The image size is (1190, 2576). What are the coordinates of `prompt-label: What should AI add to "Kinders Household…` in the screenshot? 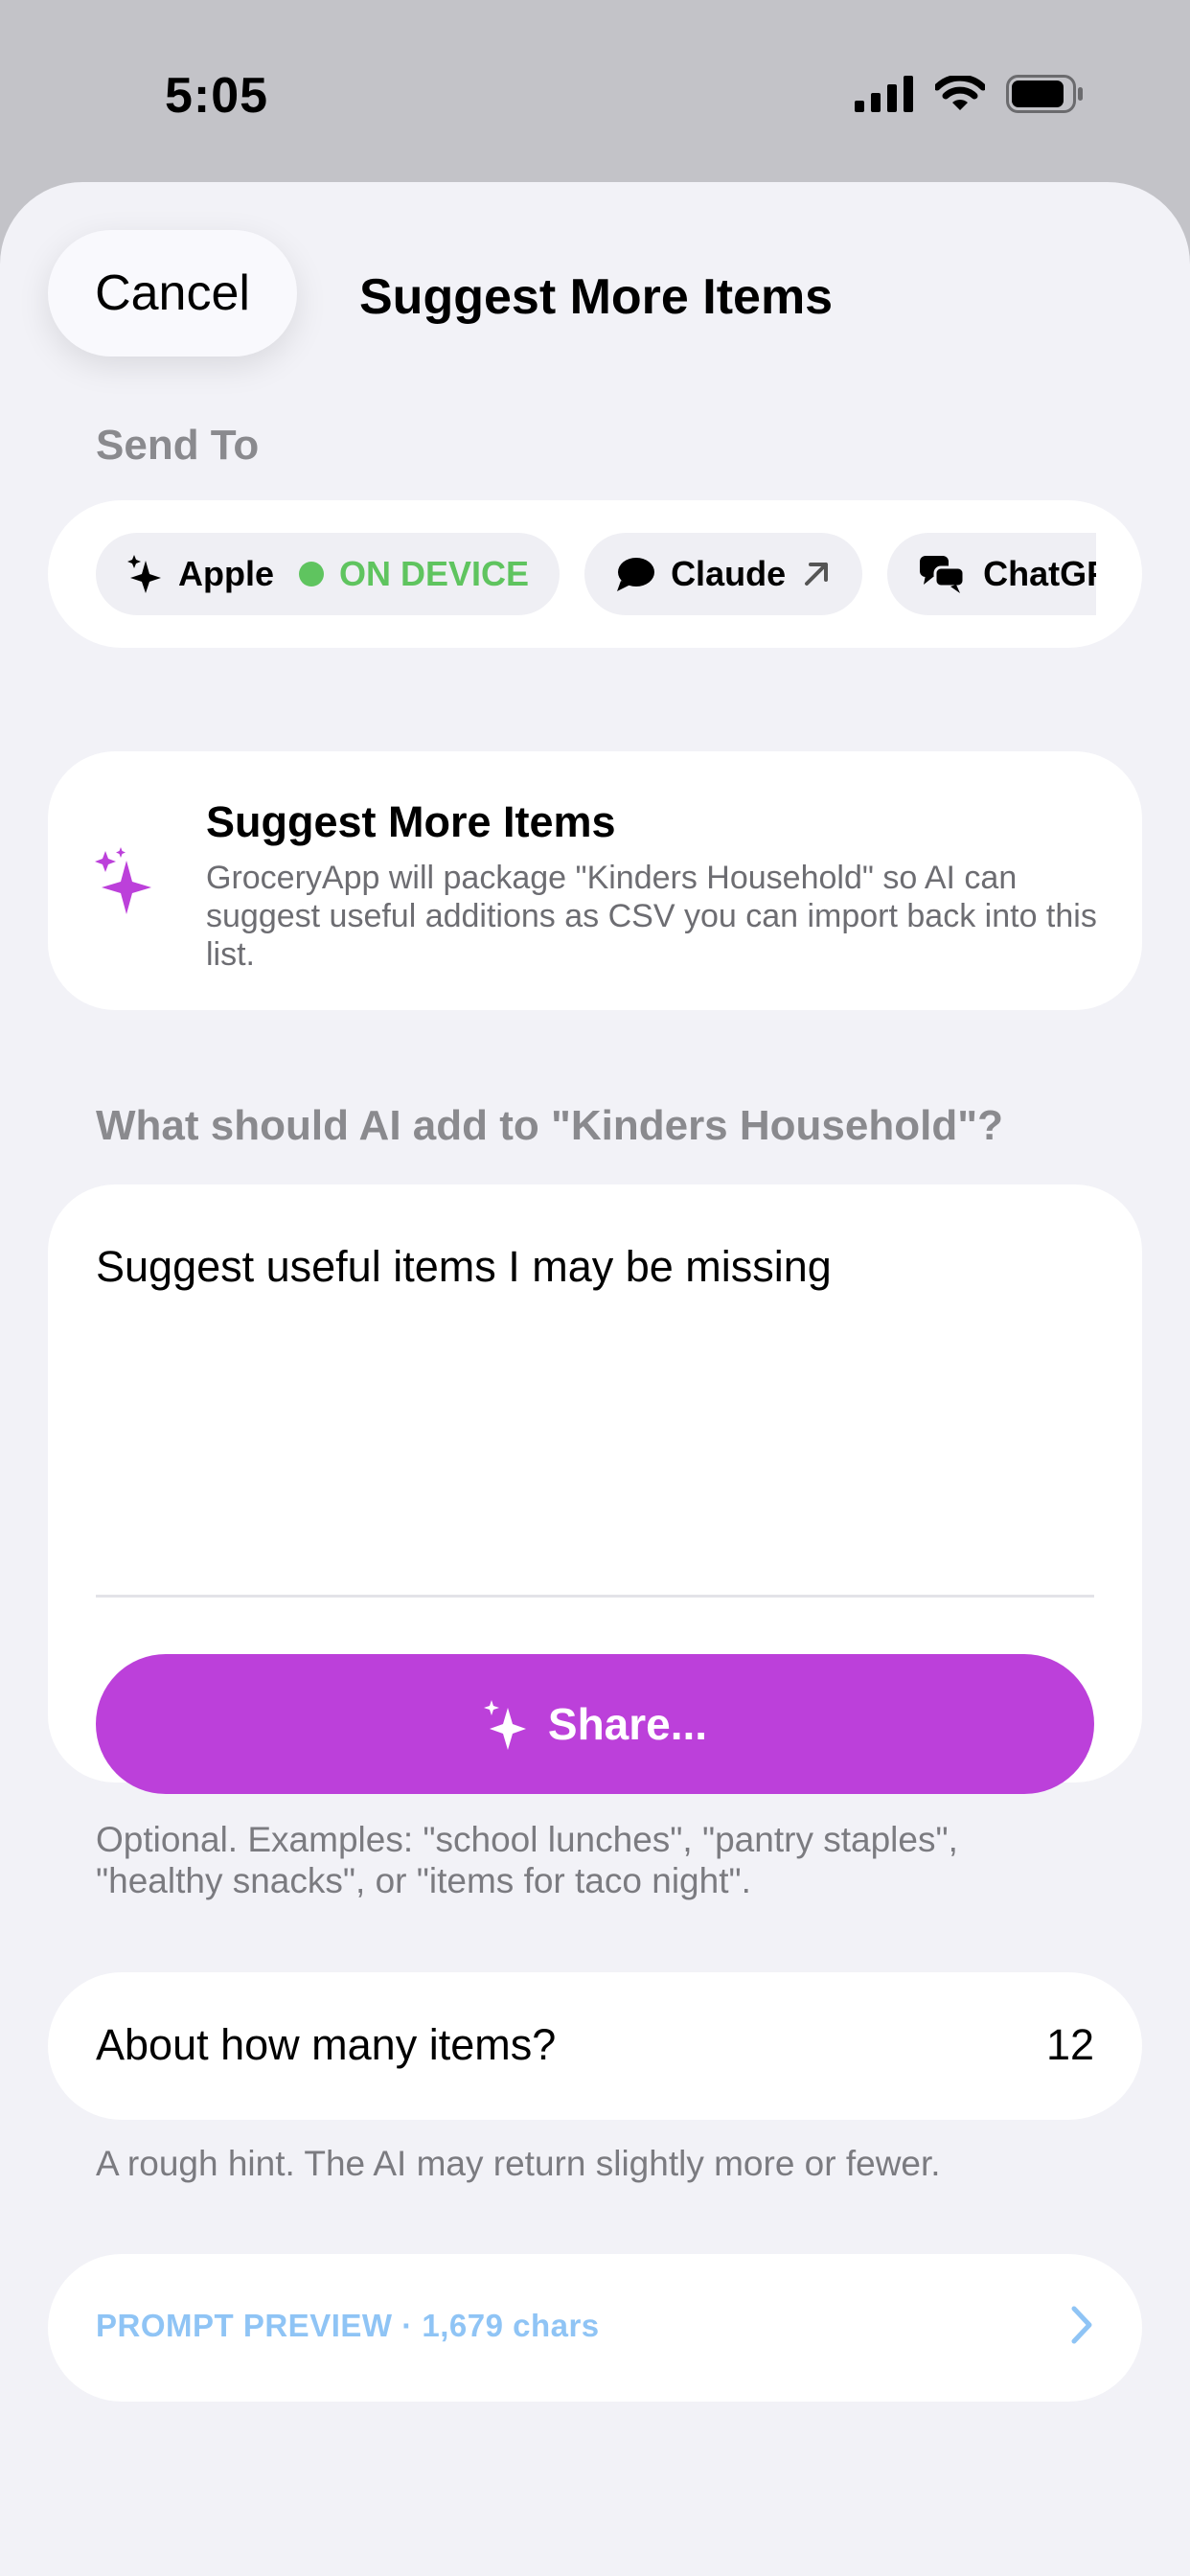 It's located at (549, 1125).